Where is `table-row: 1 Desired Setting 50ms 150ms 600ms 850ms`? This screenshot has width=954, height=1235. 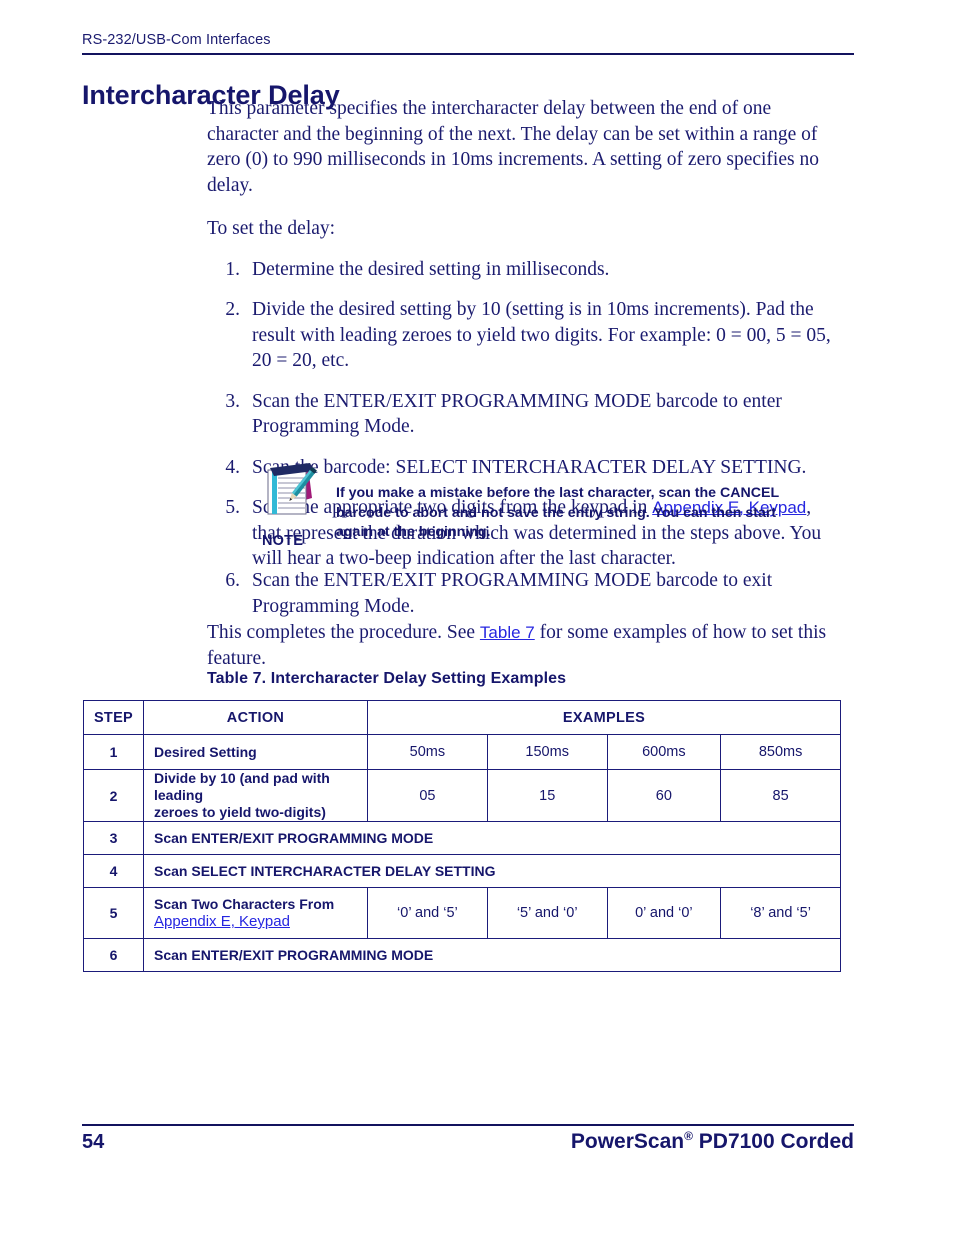 table-row: 1 Desired Setting 50ms 150ms 600ms 850ms is located at coordinates (462, 752).